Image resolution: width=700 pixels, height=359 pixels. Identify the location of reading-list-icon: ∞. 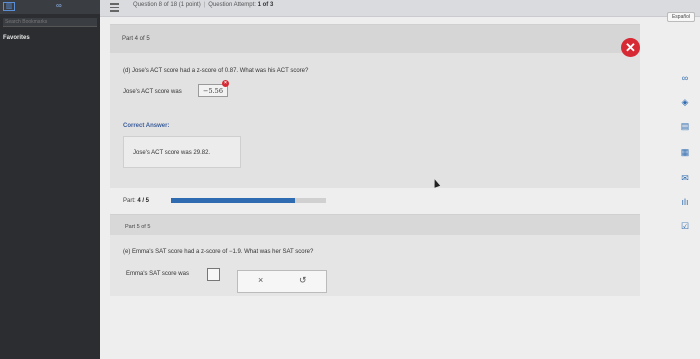
(59, 5).